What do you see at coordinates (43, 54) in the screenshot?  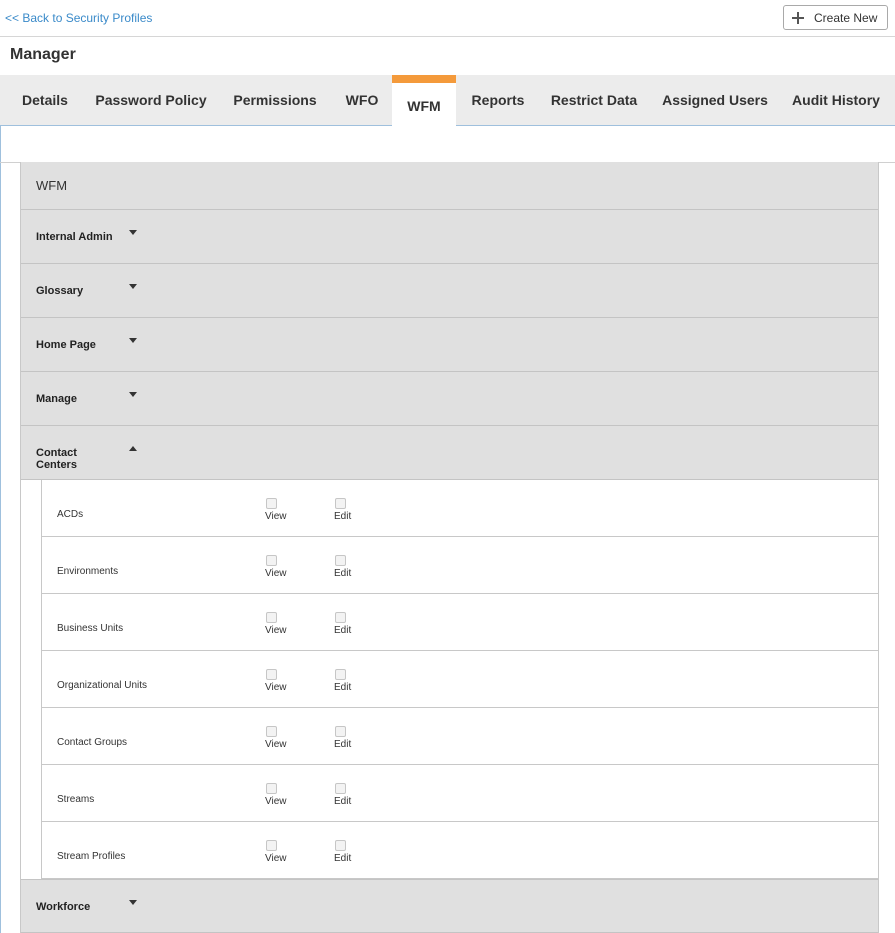 I see `page-title: Manager` at bounding box center [43, 54].